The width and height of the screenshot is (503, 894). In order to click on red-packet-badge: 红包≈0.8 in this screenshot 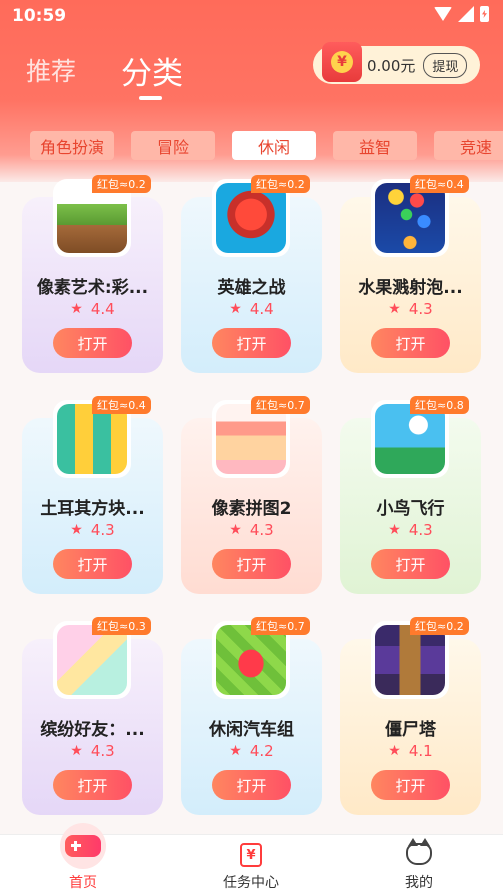, I will do `click(439, 405)`.